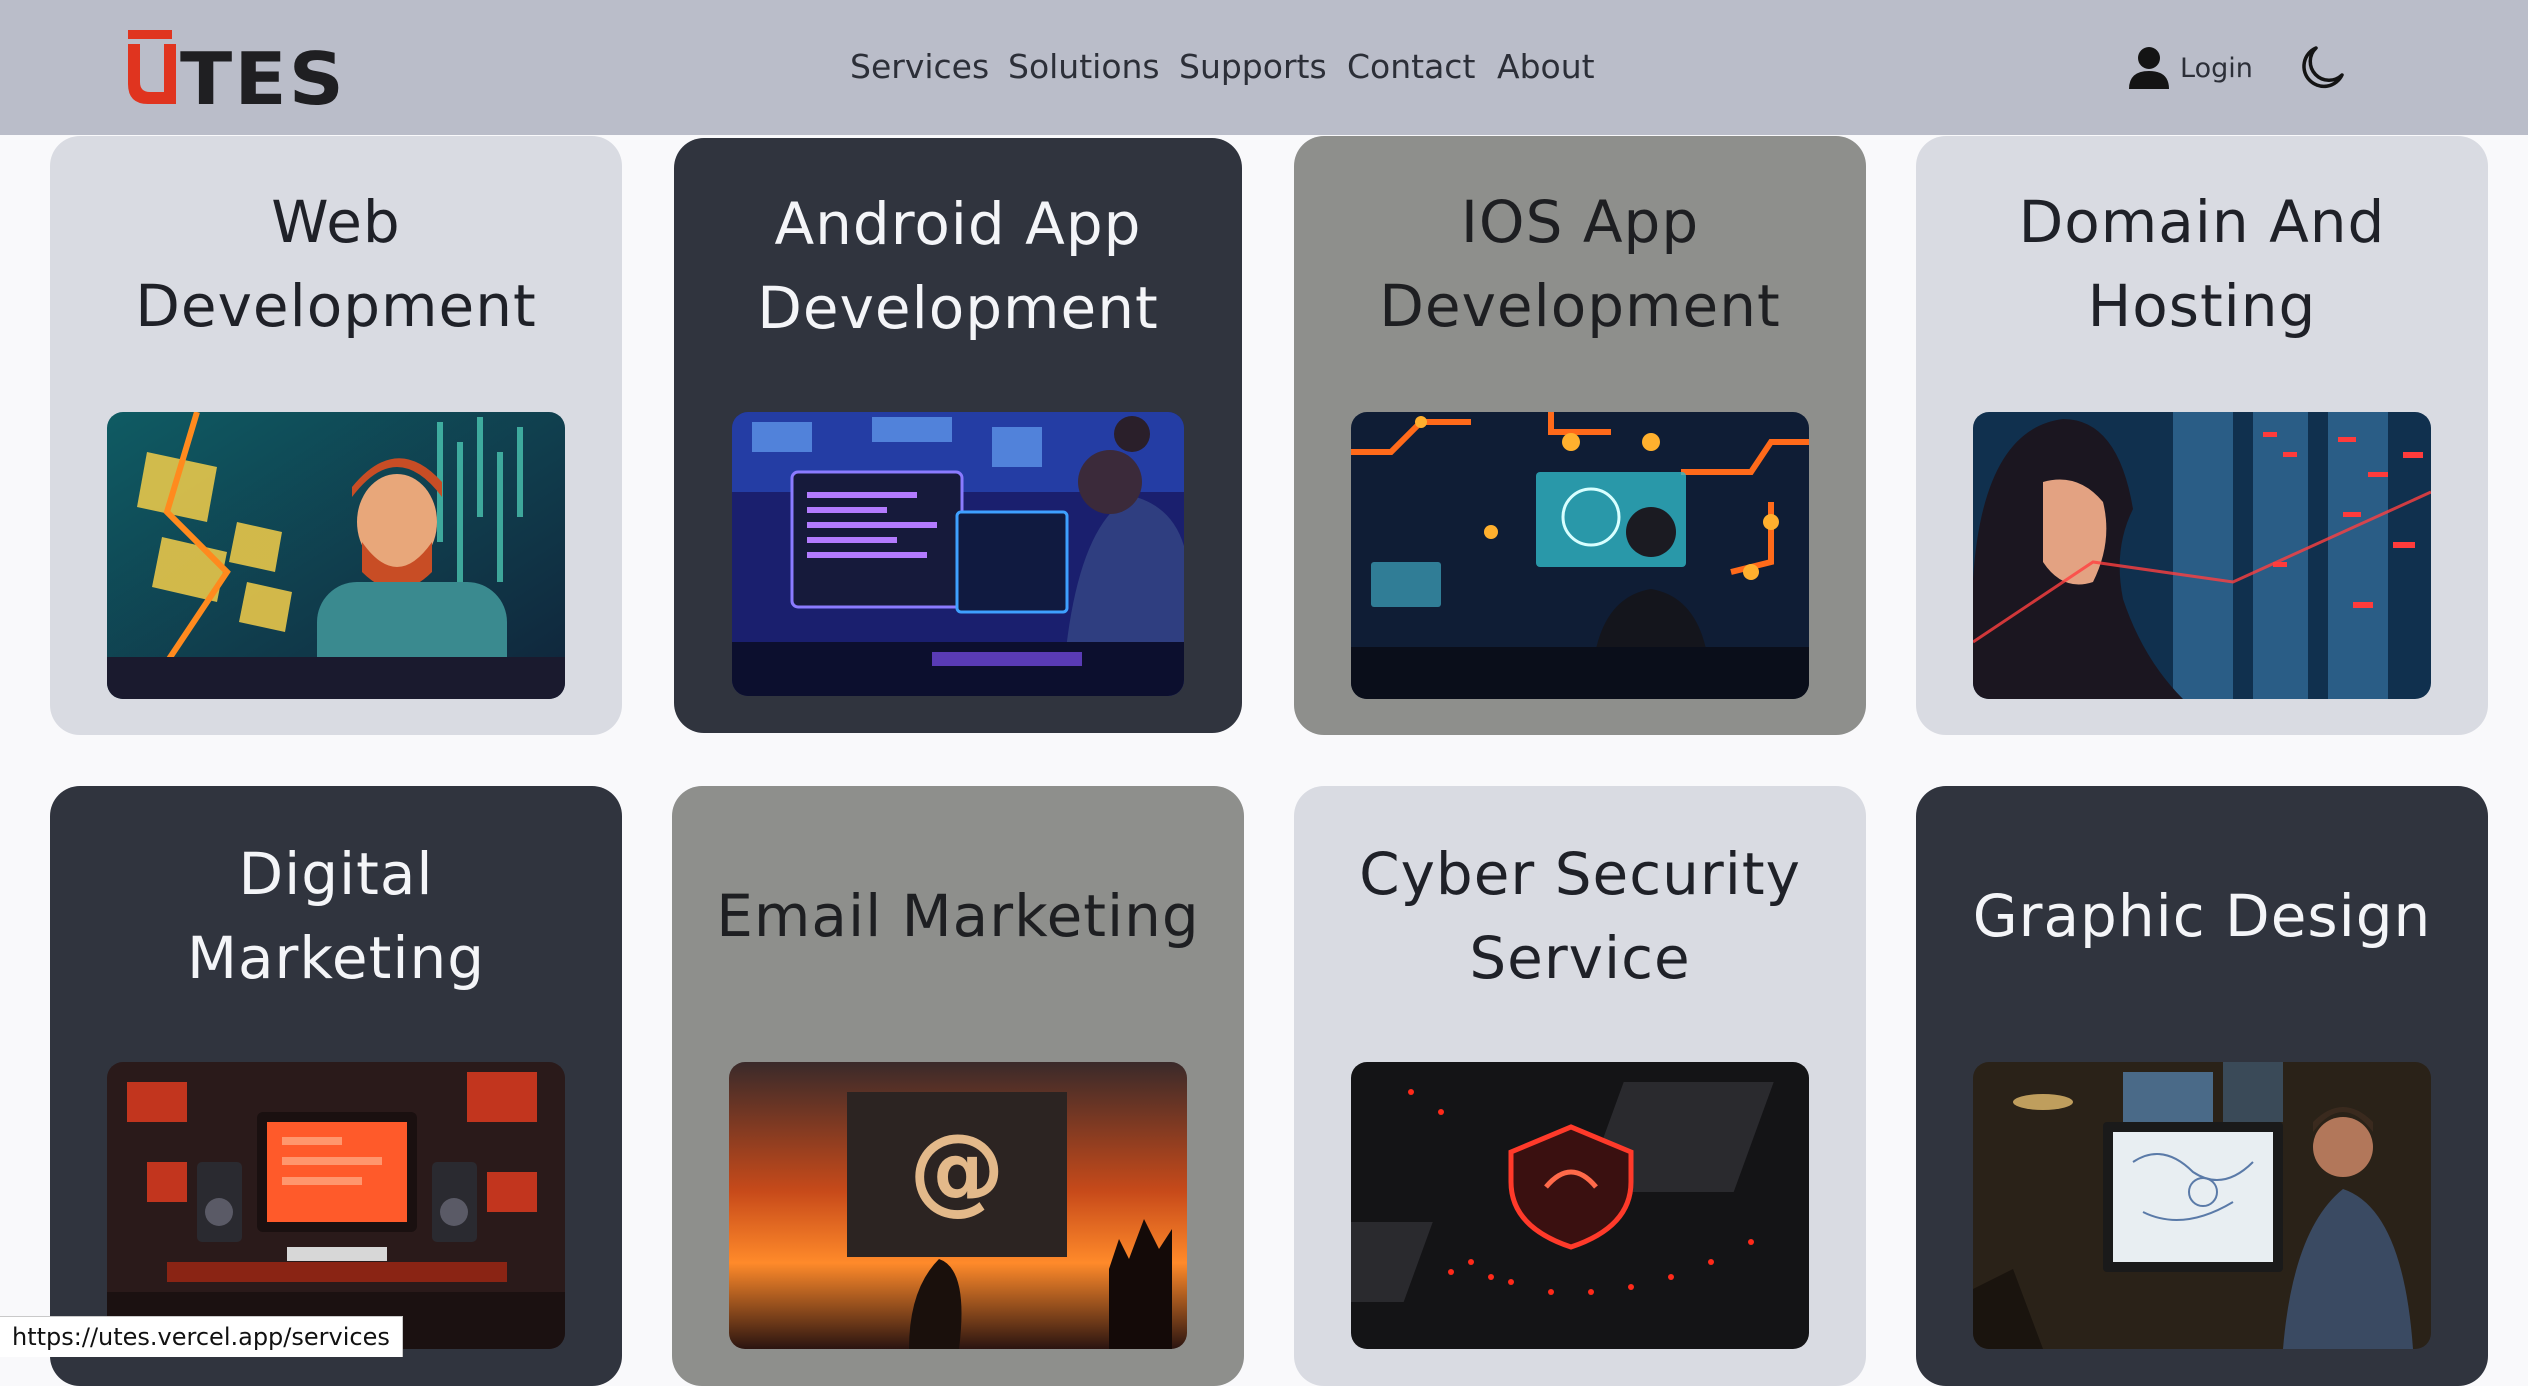  I want to click on status-bar-url: https://utes.vercel.app/services, so click(201, 1336).